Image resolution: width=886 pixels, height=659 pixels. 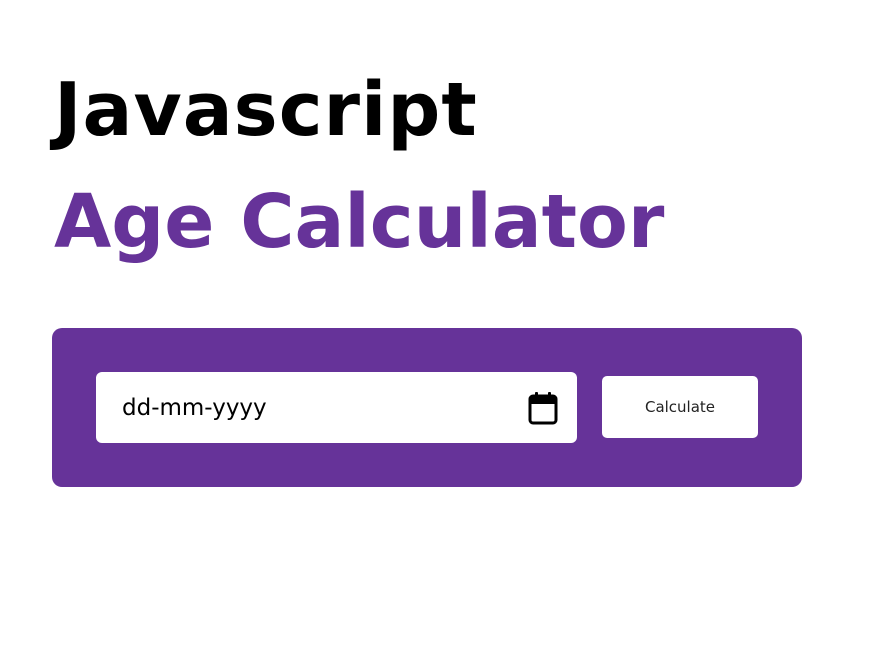 What do you see at coordinates (359, 222) in the screenshot?
I see `page-subtitle: Age Calculator` at bounding box center [359, 222].